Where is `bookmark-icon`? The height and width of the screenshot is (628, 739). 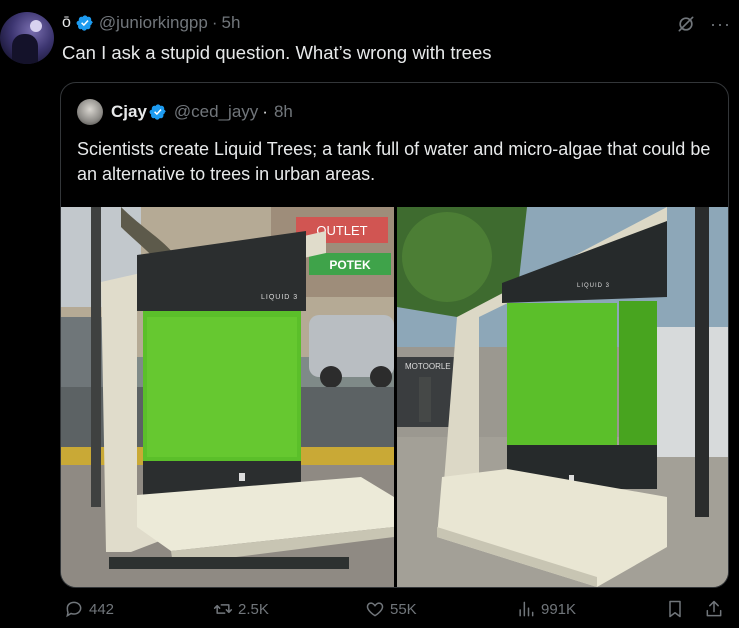
bookmark-icon is located at coordinates (675, 609).